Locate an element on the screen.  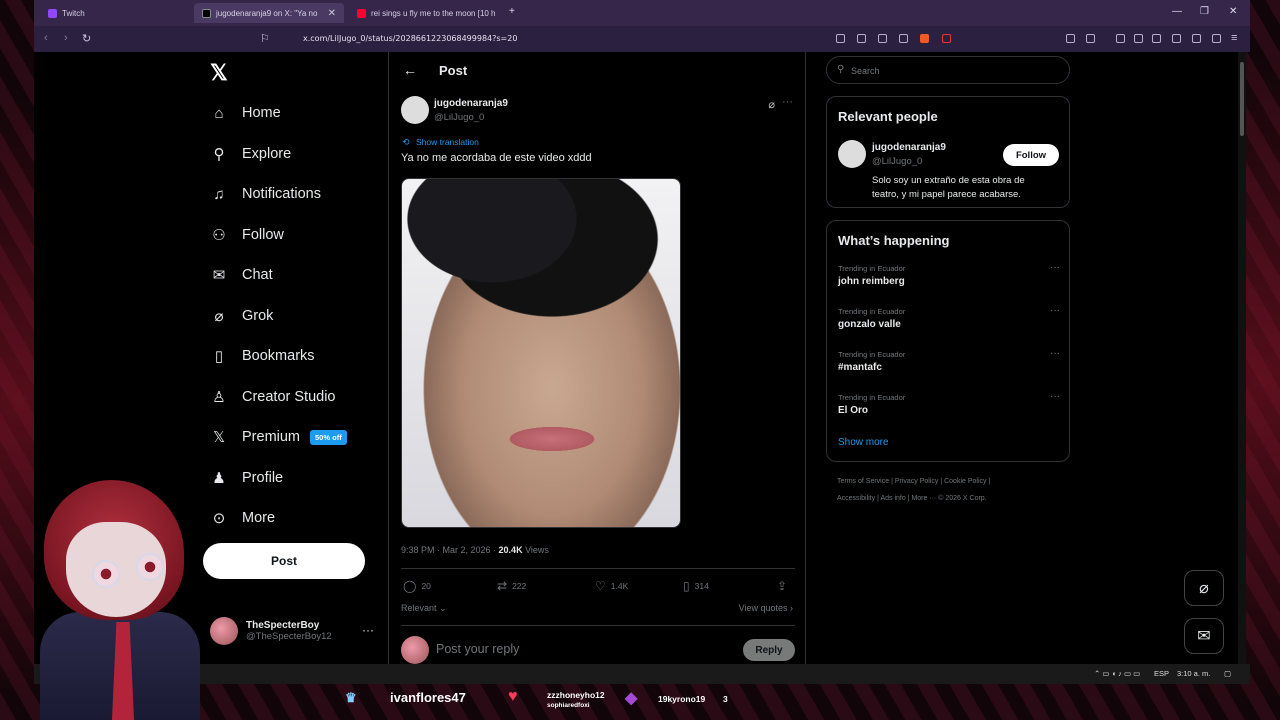
scrollbar is located at coordinates (1242, 358).